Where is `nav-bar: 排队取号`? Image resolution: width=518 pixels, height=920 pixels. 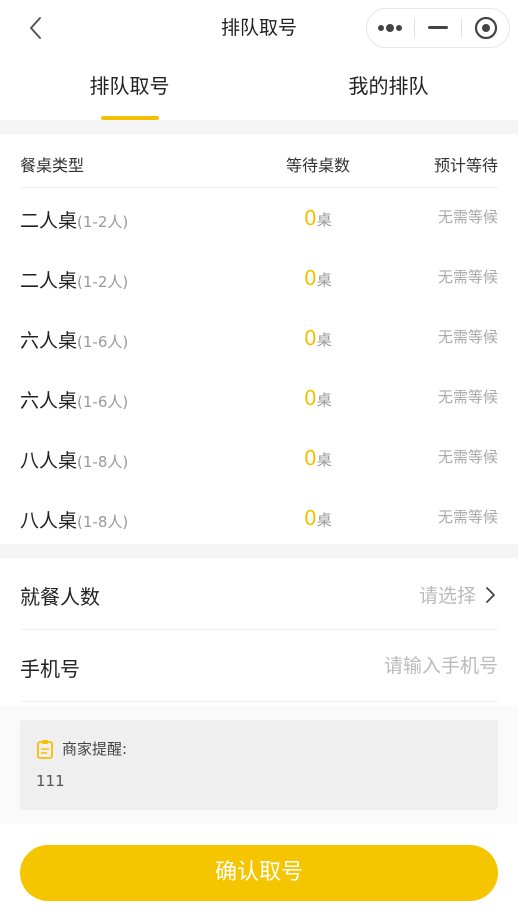
nav-bar: 排队取号 is located at coordinates (259, 28).